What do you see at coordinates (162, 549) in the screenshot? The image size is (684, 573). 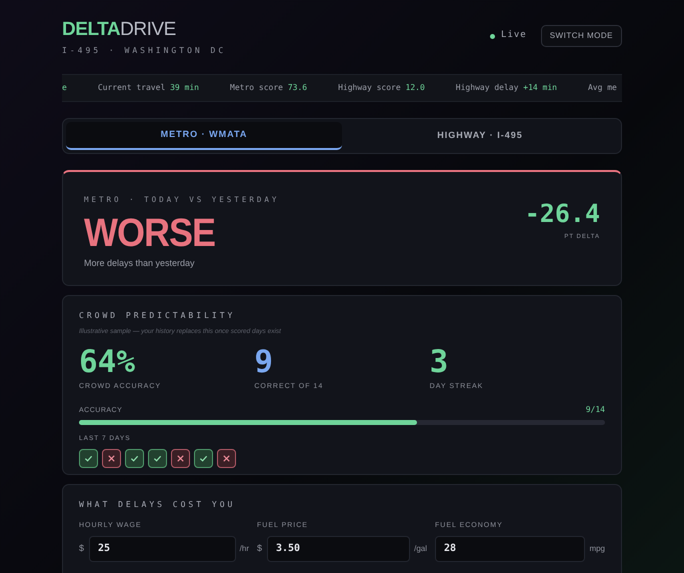 I see `value-input: 25` at bounding box center [162, 549].